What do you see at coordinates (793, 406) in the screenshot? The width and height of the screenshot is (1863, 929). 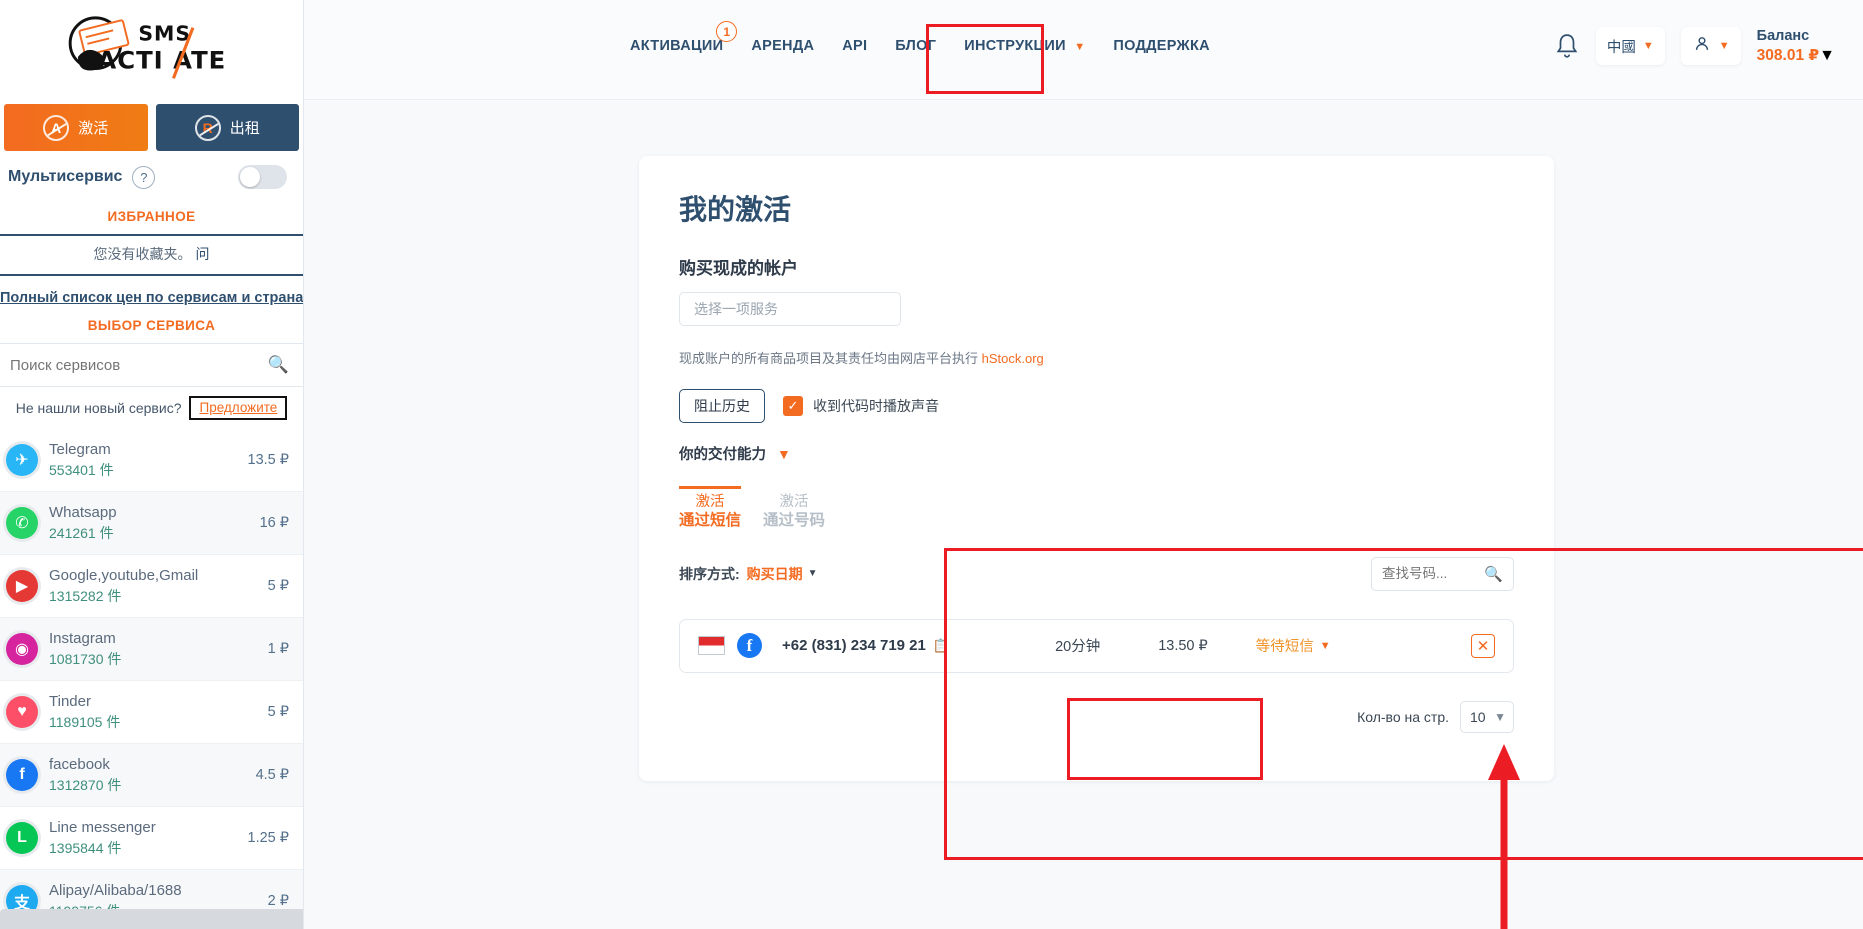 I see `checkbox-checked-icon: ✓` at bounding box center [793, 406].